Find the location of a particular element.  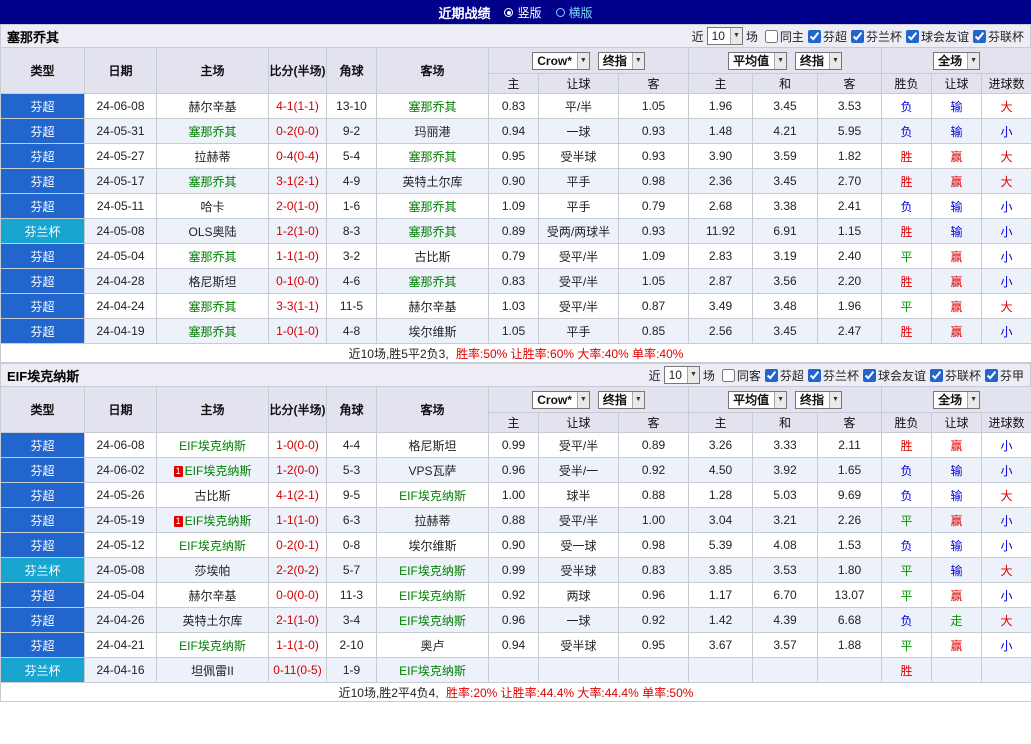

chevron-down-icon: ▼ is located at coordinates (582, 60).